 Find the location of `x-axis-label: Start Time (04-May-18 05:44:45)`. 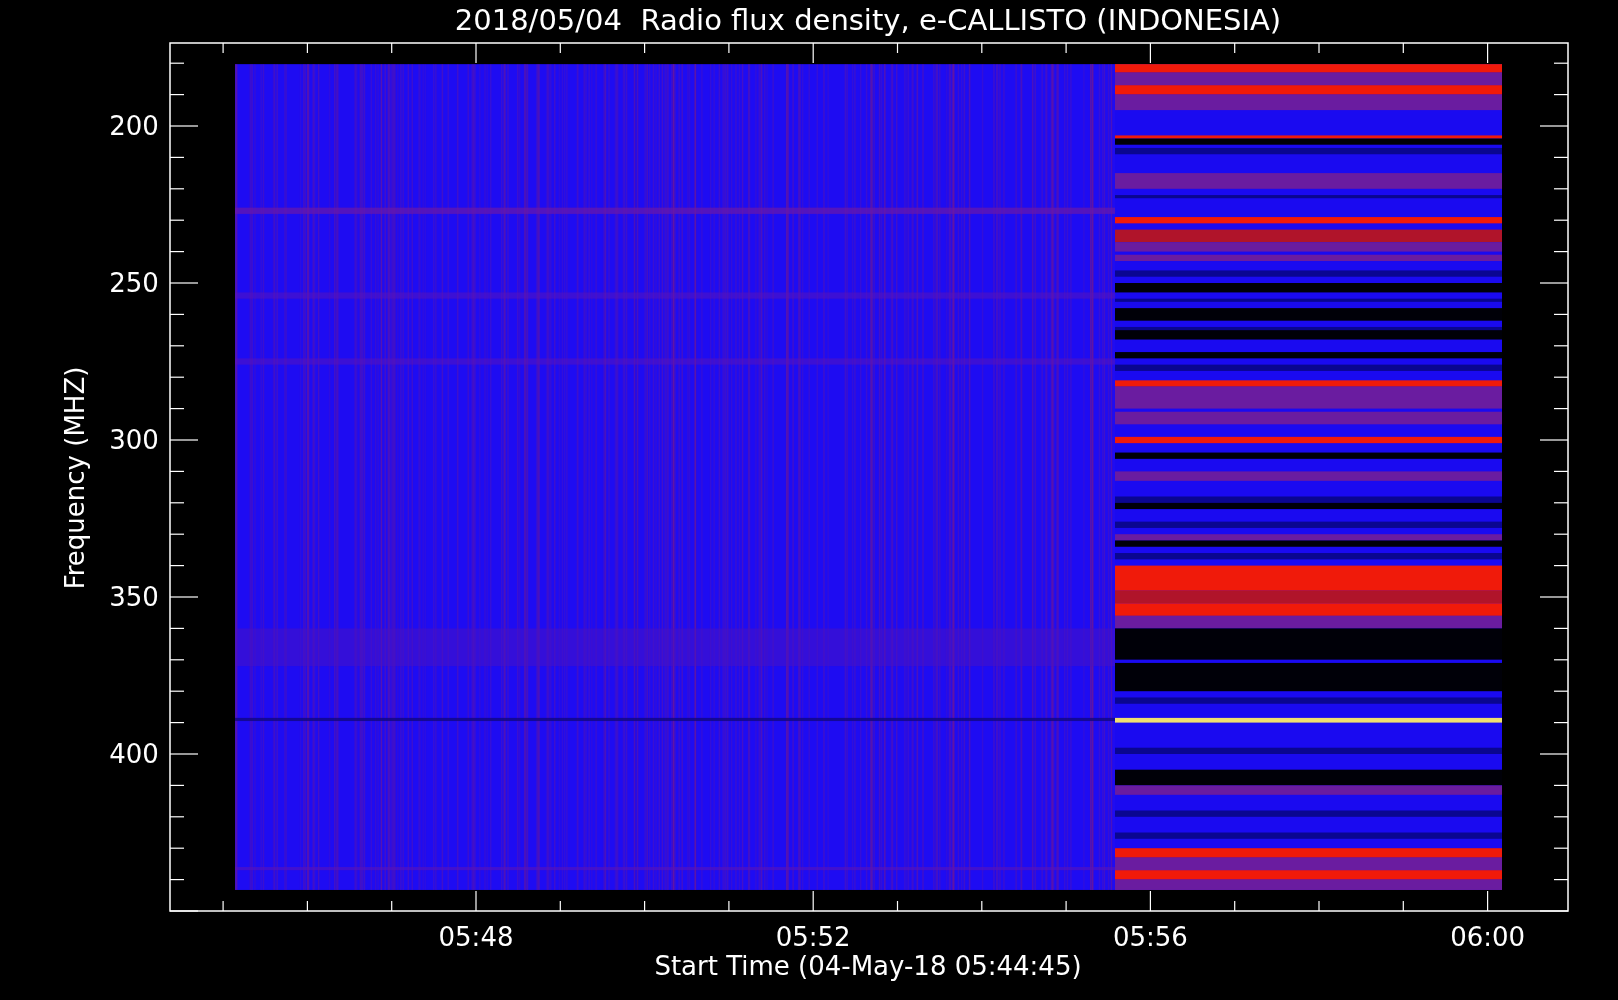

x-axis-label: Start Time (04-May-18 05:44:45) is located at coordinates (868, 966).